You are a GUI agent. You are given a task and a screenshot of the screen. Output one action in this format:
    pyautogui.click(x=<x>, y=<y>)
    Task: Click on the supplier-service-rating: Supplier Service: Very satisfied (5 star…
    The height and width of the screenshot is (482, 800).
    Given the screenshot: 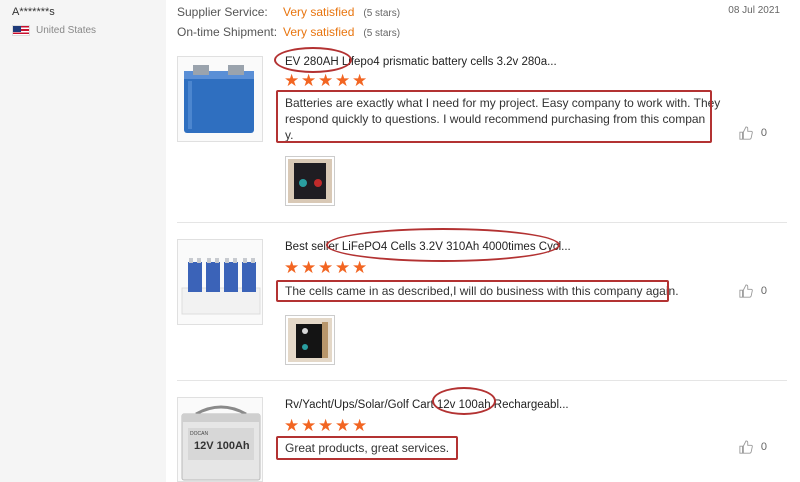 What is the action you would take?
    pyautogui.click(x=288, y=12)
    